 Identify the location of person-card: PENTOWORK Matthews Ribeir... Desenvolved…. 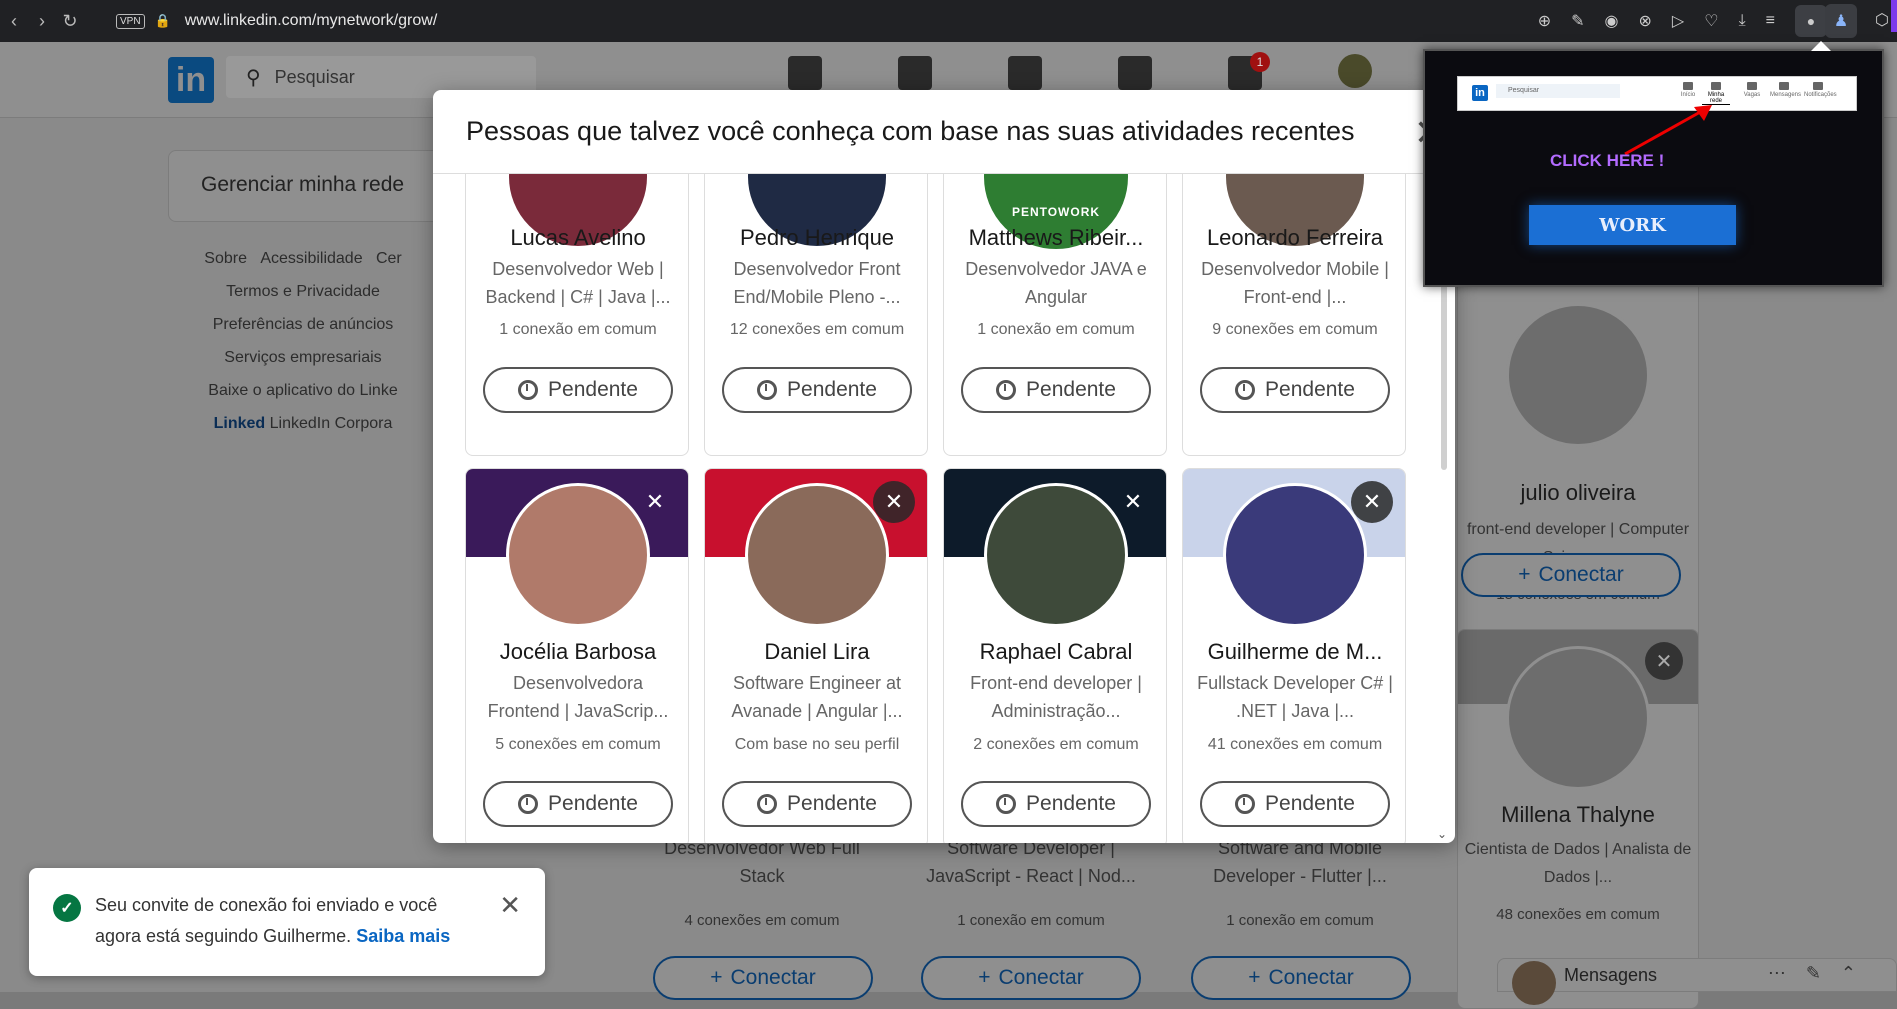
(1055, 315).